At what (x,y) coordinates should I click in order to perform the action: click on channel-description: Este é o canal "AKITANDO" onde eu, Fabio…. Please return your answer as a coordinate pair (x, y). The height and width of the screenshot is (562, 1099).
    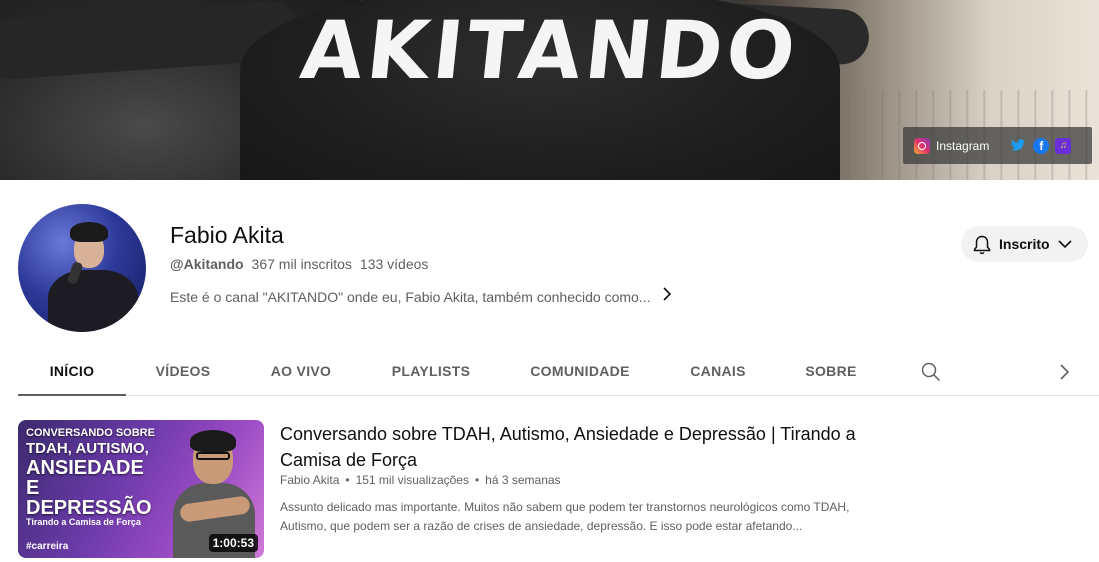
    Looking at the image, I should click on (421, 296).